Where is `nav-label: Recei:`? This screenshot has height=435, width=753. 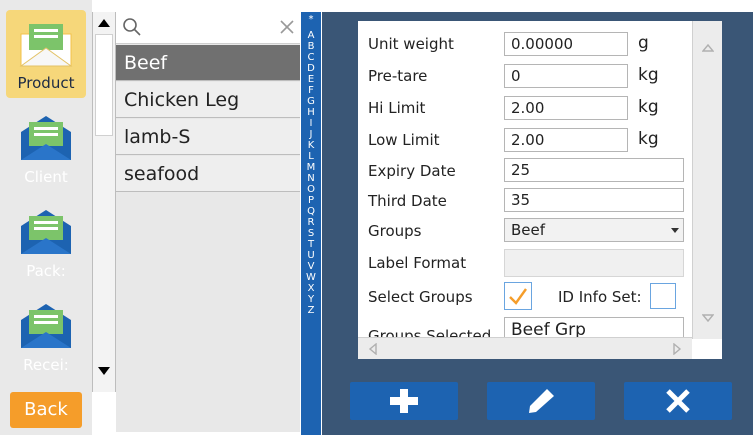
nav-label: Recei: is located at coordinates (46, 365).